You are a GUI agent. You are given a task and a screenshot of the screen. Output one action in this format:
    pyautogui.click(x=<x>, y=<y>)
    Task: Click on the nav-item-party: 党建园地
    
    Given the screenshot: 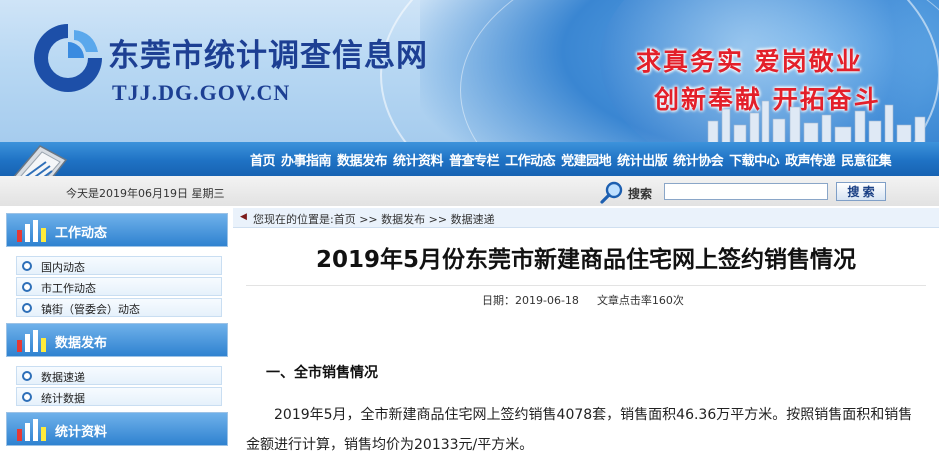 What is the action you would take?
    pyautogui.click(x=586, y=159)
    